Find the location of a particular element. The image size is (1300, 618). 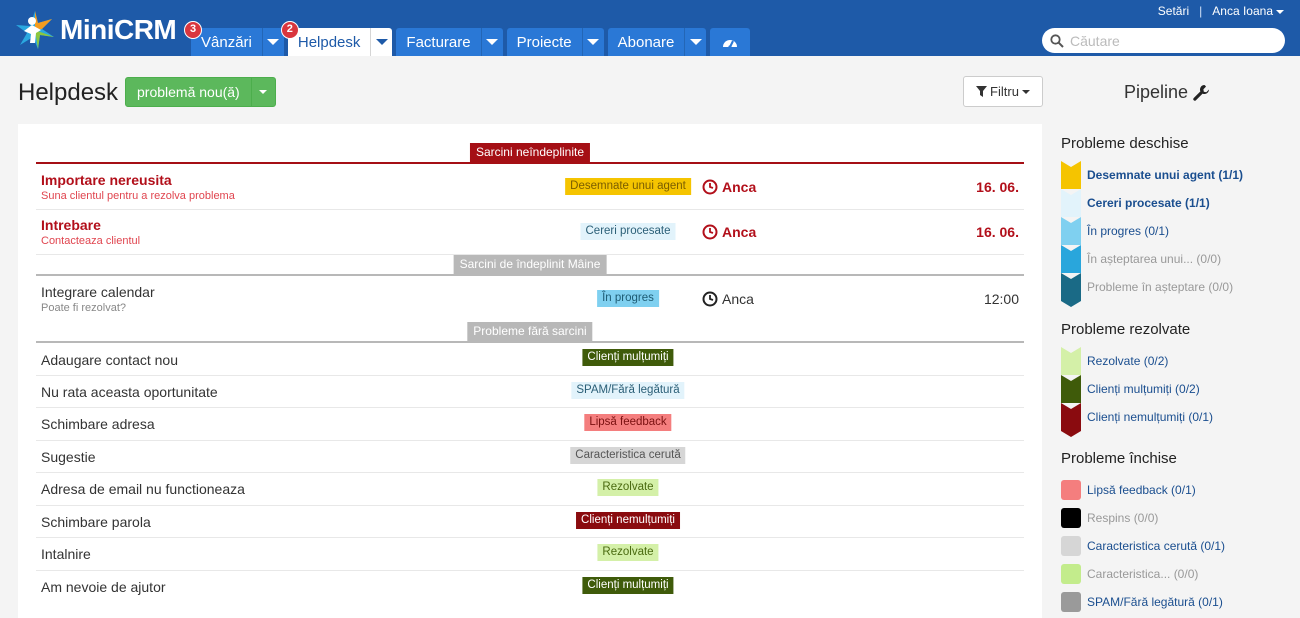

pipeline-group-title-resolved: Probleme rezolvate is located at coordinates (1126, 329).